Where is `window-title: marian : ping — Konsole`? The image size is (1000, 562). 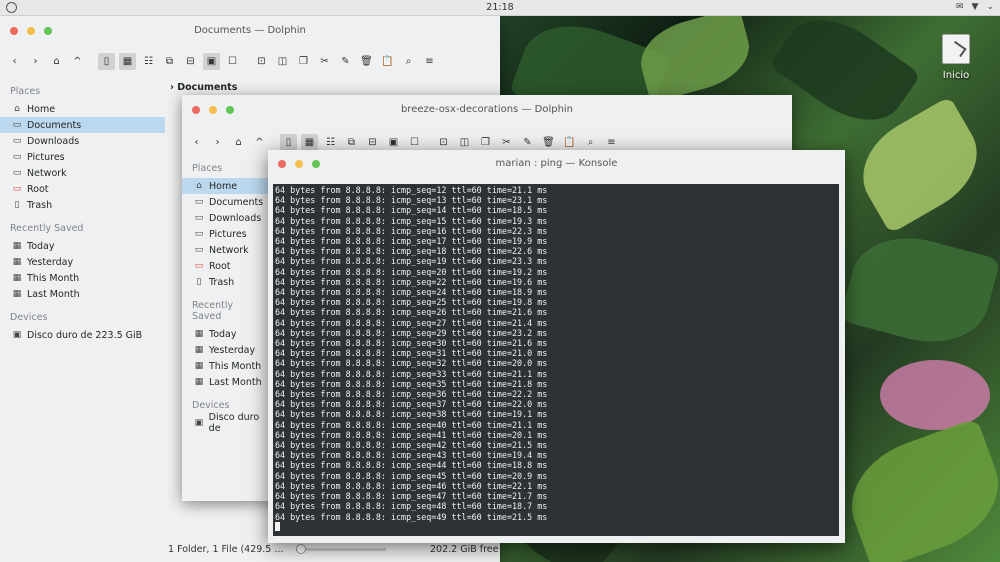 window-title: marian : ping — Konsole is located at coordinates (556, 163).